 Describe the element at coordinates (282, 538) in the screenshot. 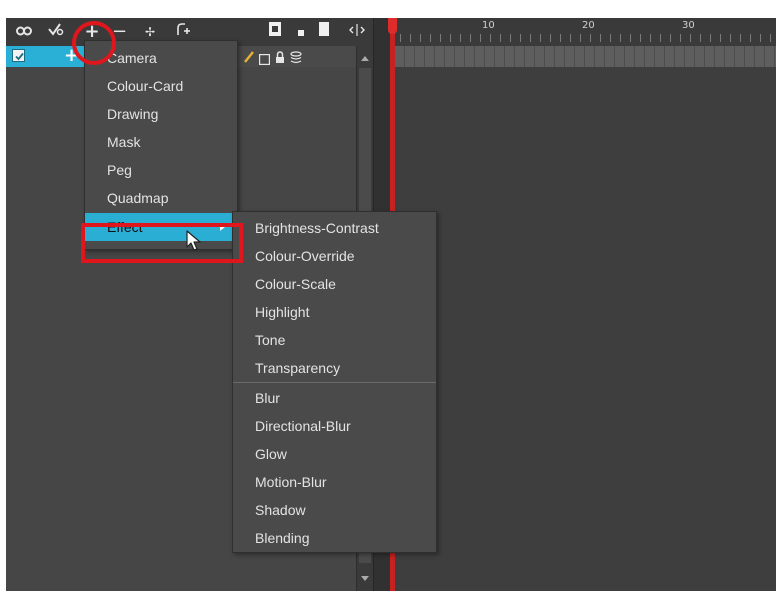

I see `menu-item-label: Blending` at that location.